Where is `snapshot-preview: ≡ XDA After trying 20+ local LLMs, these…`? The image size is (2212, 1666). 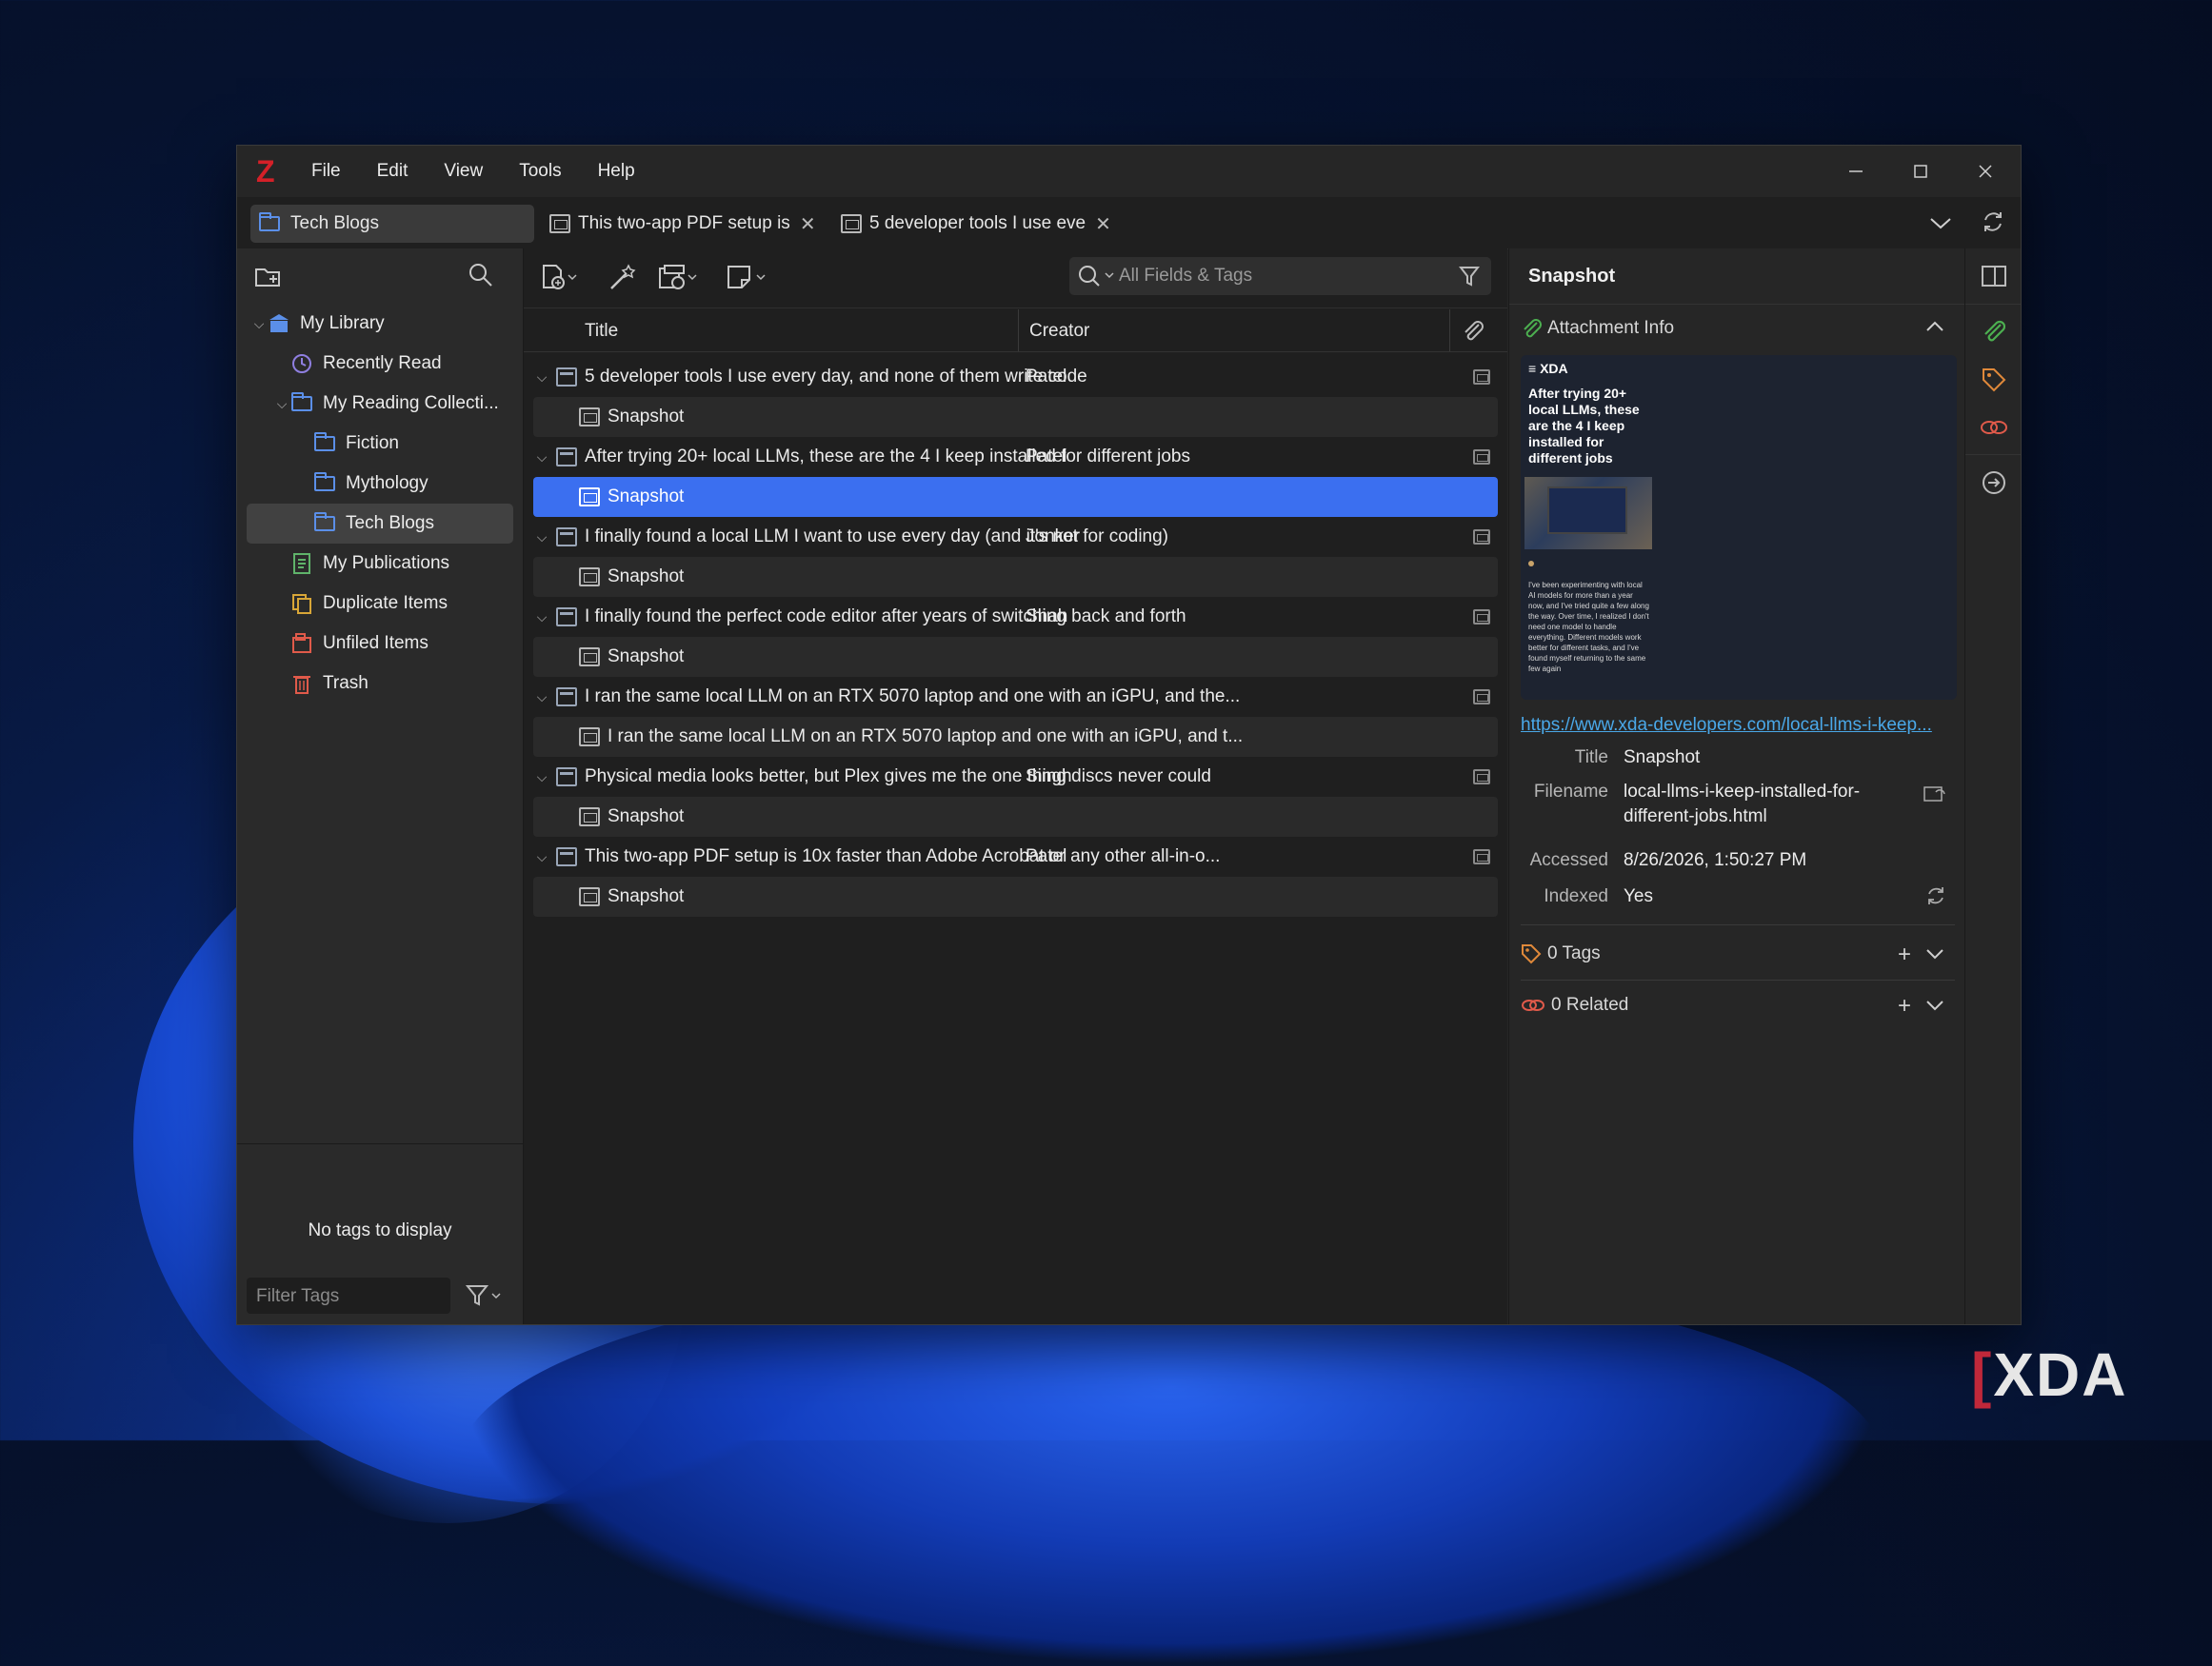 snapshot-preview: ≡ XDA After trying 20+ local LLMs, these… is located at coordinates (1739, 527).